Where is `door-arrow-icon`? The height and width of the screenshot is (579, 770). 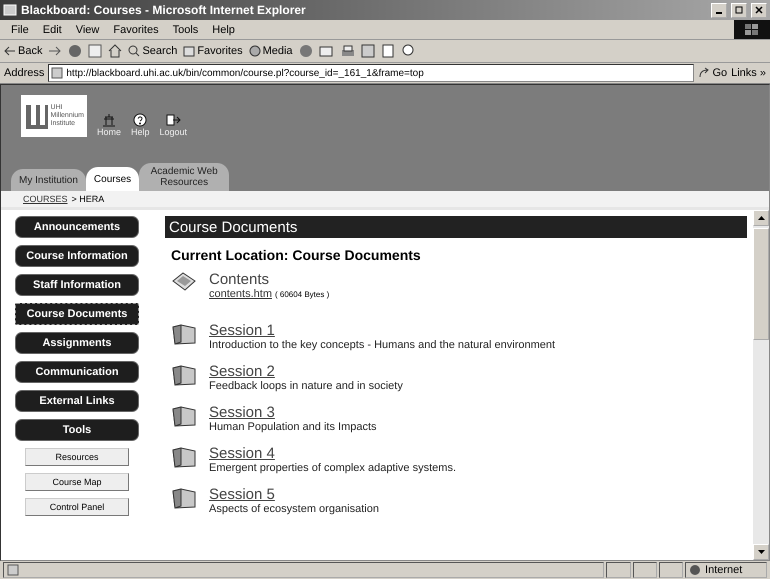 door-arrow-icon is located at coordinates (173, 120).